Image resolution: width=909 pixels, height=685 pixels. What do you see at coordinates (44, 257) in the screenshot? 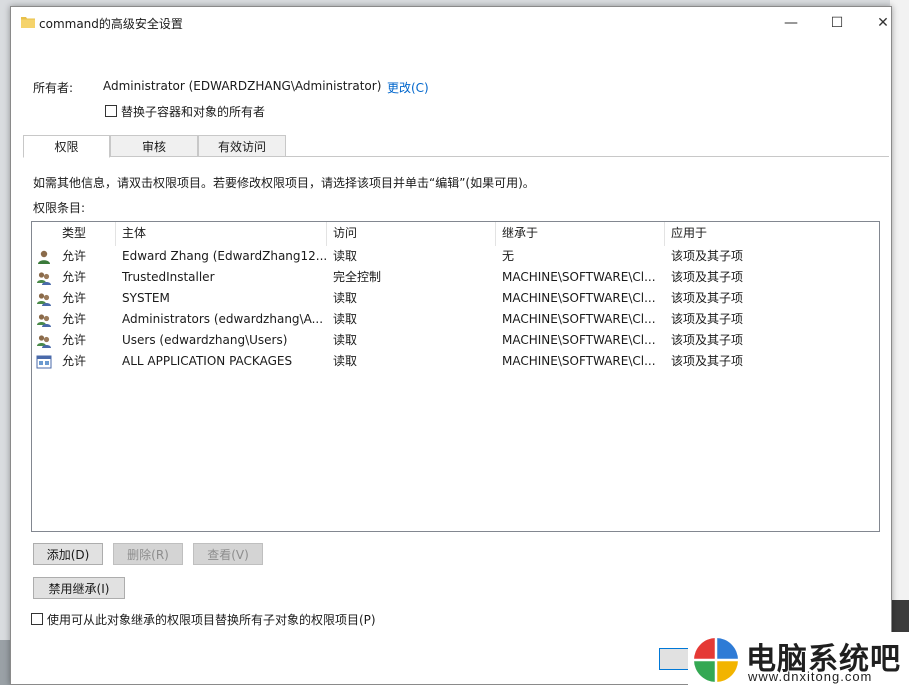
I see `user-icon` at bounding box center [44, 257].